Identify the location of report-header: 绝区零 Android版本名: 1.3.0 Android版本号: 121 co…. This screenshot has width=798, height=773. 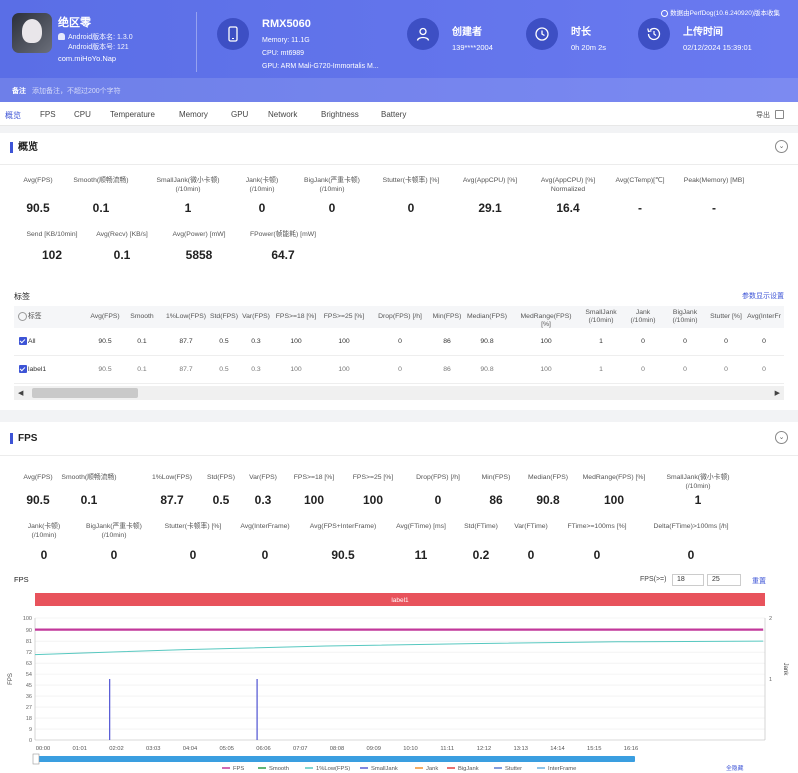
(399, 51).